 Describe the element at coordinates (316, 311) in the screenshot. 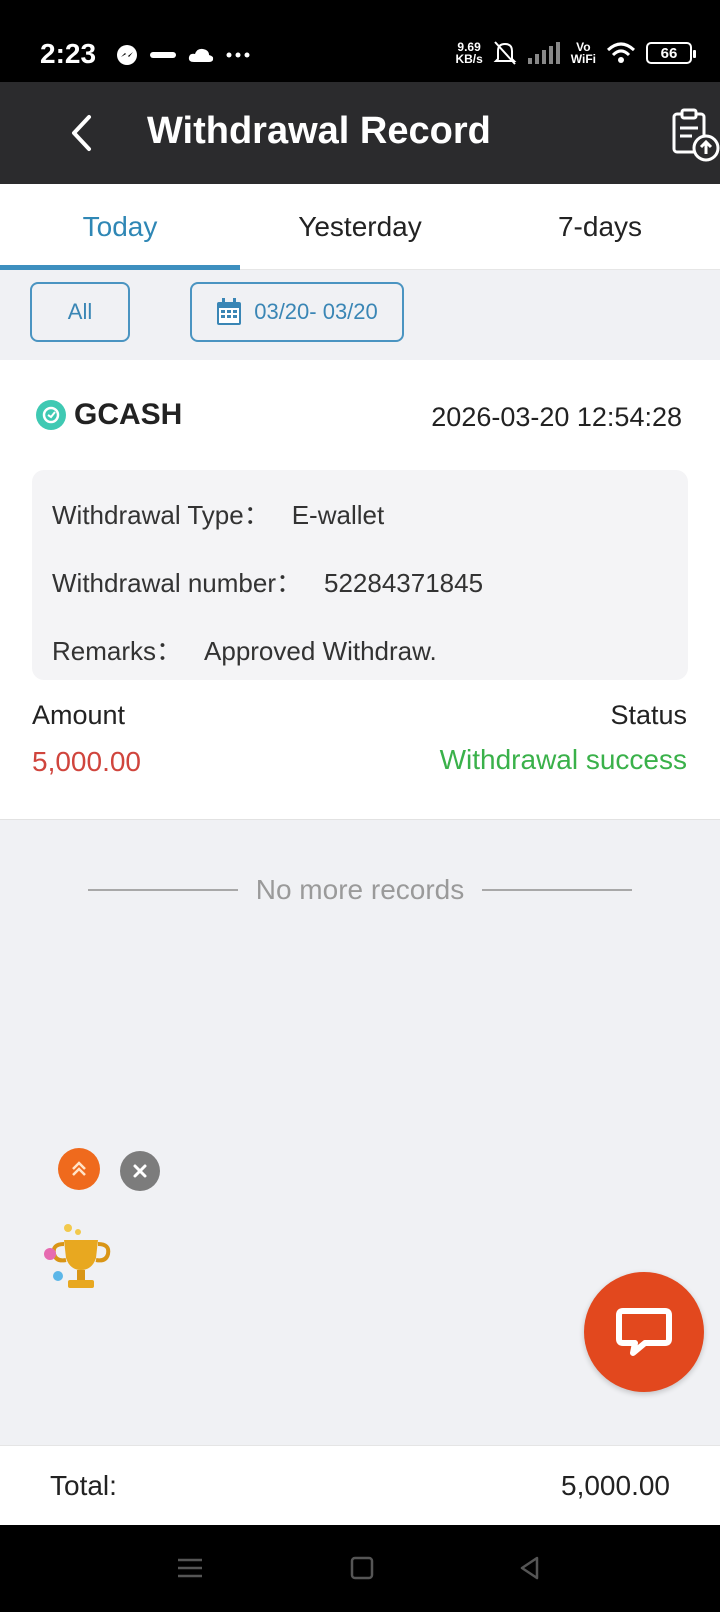

I see `date-range-label: 03/20- 03/20` at that location.